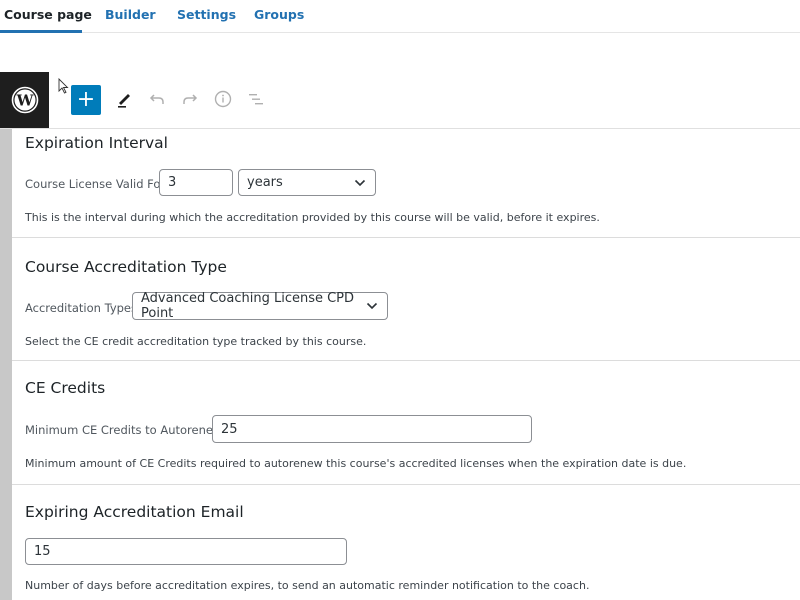 The width and height of the screenshot is (800, 600). I want to click on field-label: Minimum CE Credits to Autorenew, so click(124, 430).